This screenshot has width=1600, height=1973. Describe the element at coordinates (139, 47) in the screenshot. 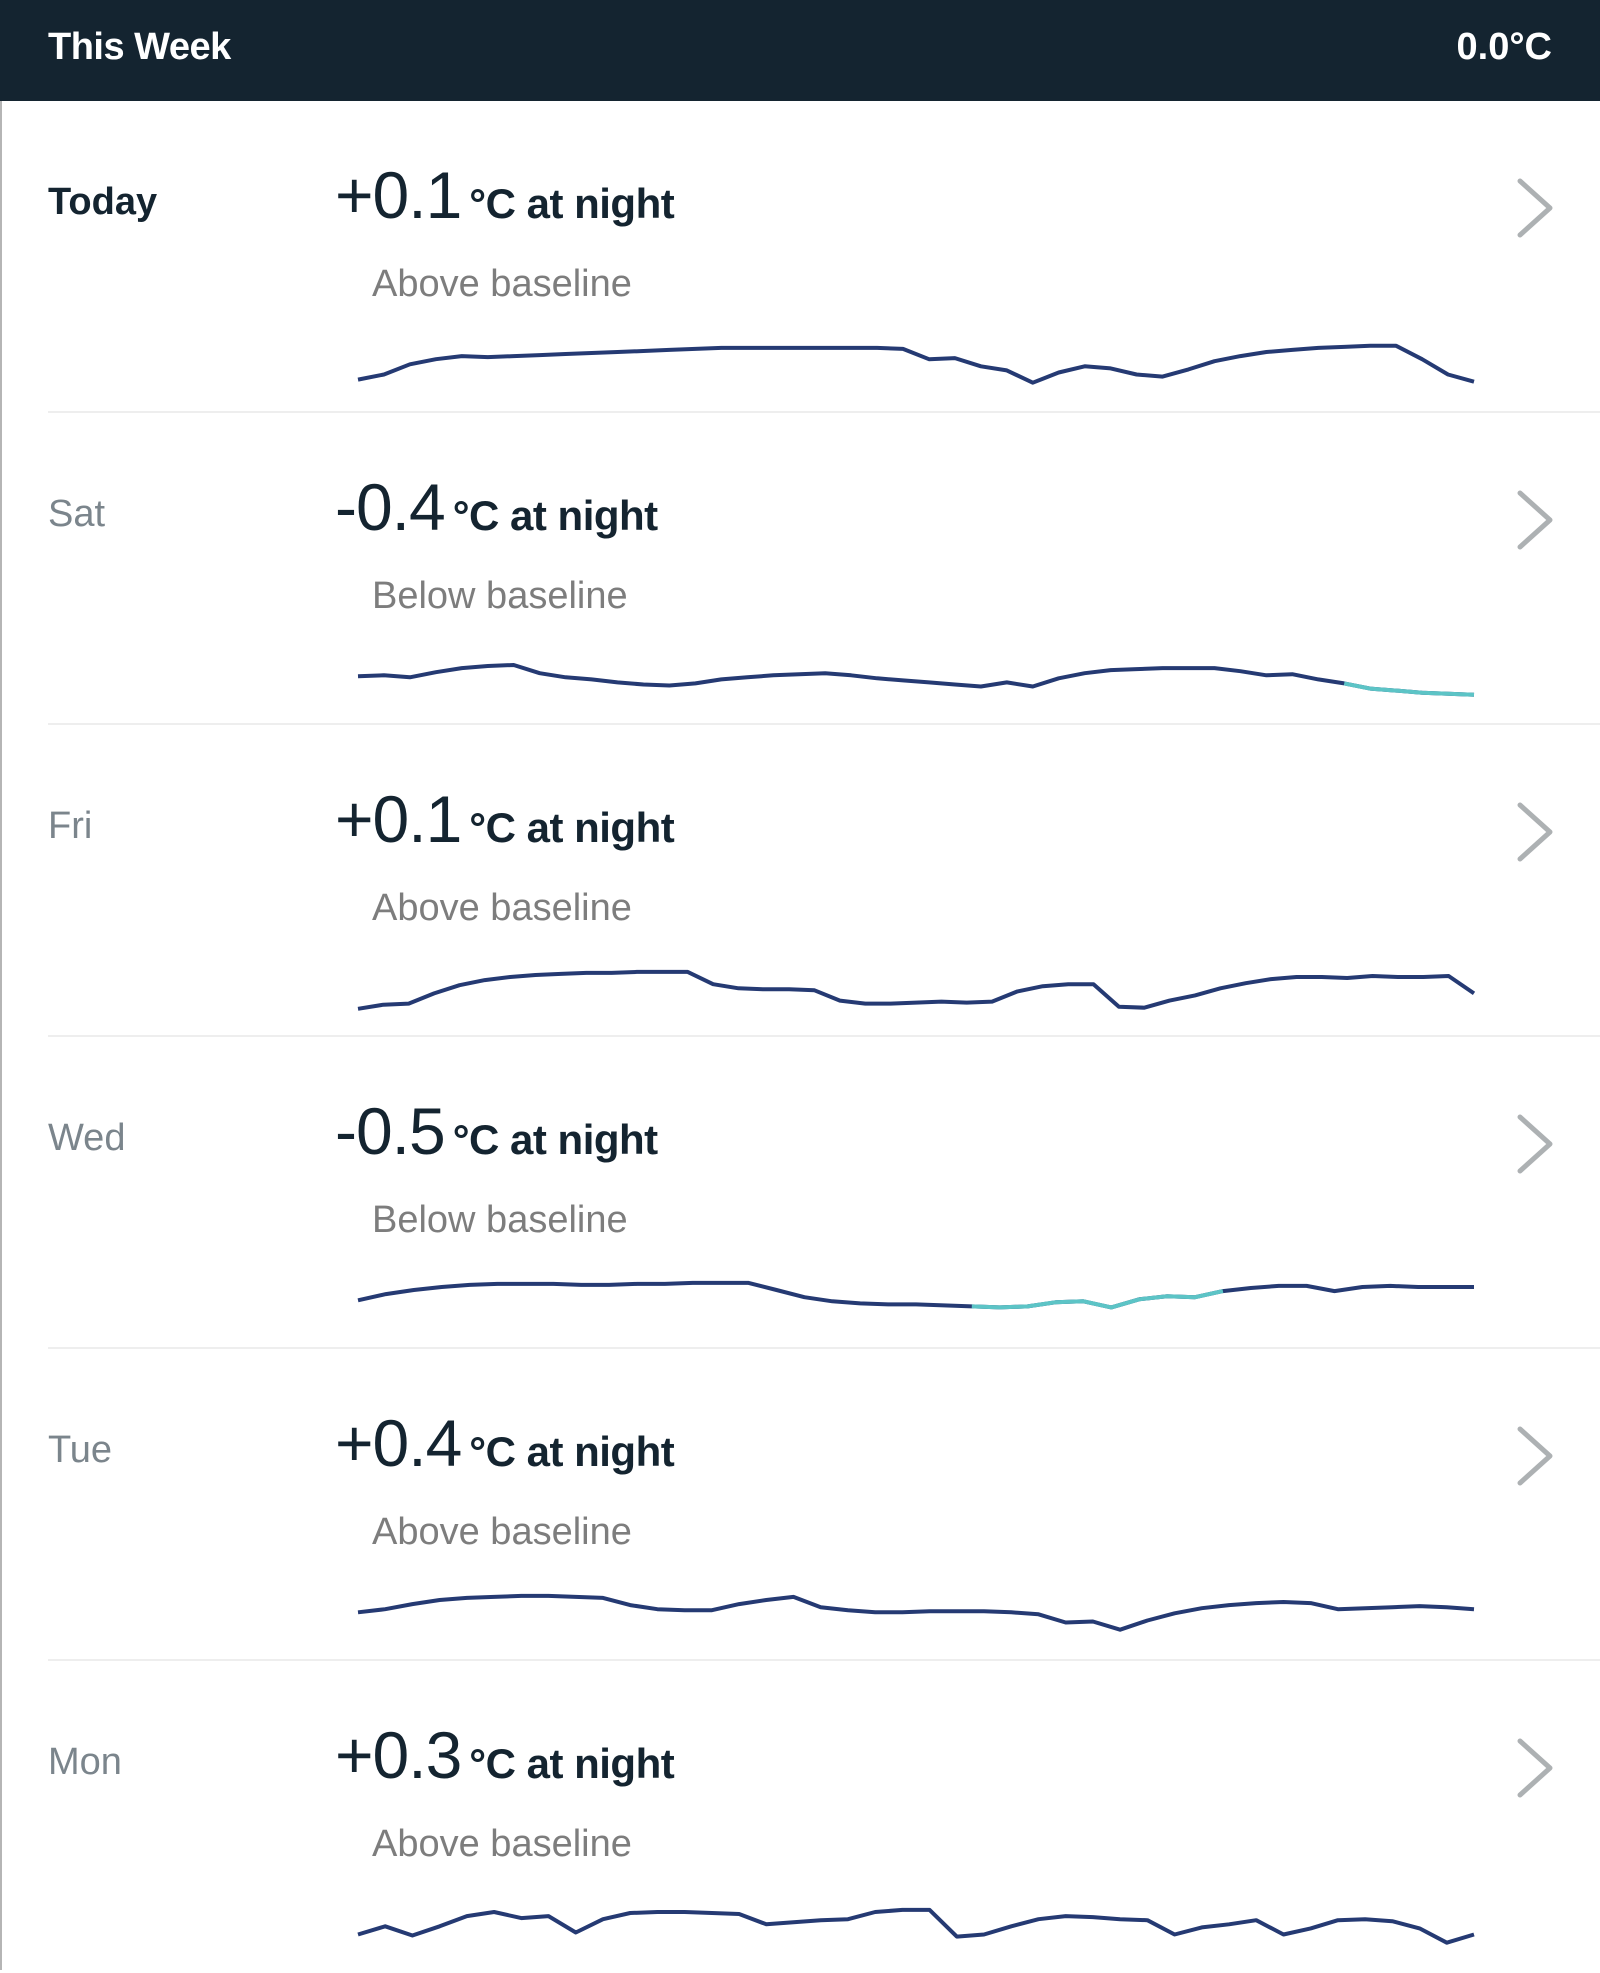

I see `page-title: This Week` at that location.